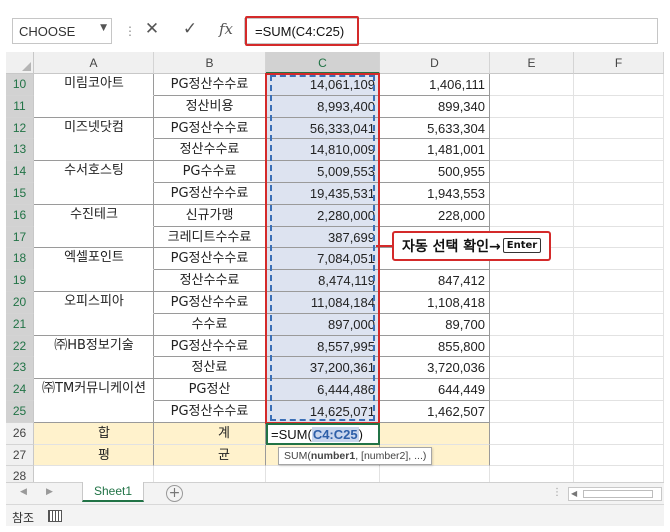 This screenshot has height=532, width=670. Describe the element at coordinates (323, 128) in the screenshot. I see `cell-c12: 56,333,041` at that location.